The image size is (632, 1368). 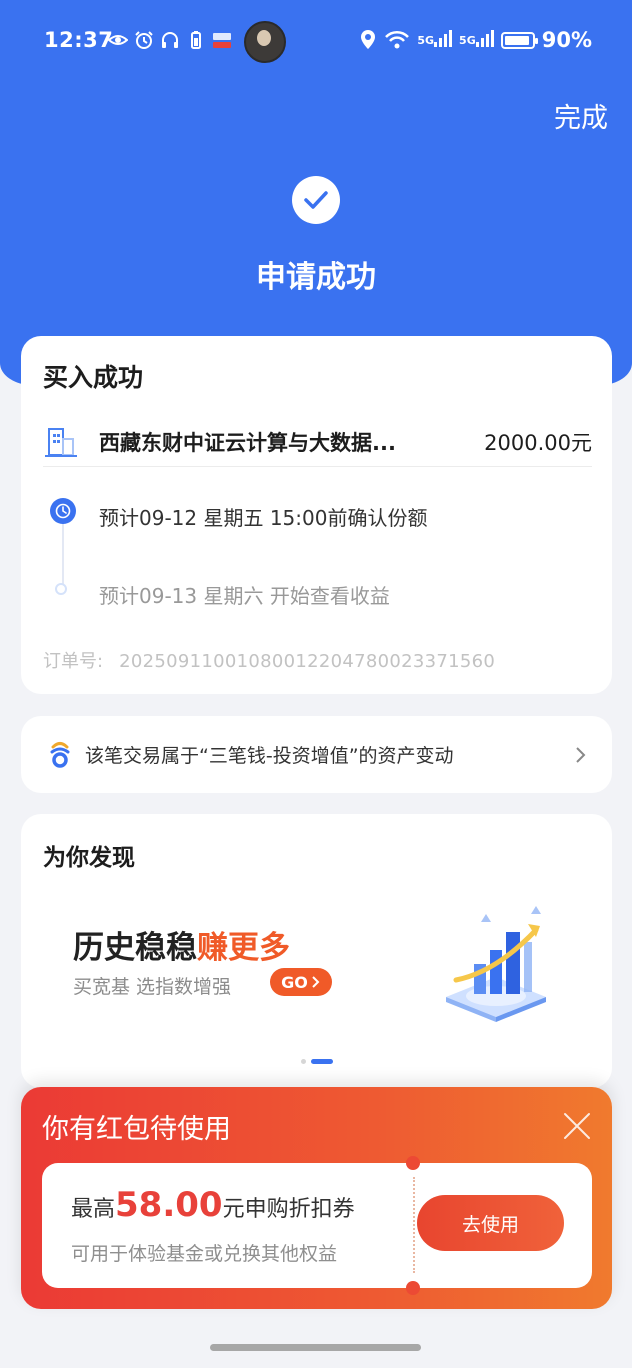 I want to click on carousel-indicator, so click(x=316, y=1061).